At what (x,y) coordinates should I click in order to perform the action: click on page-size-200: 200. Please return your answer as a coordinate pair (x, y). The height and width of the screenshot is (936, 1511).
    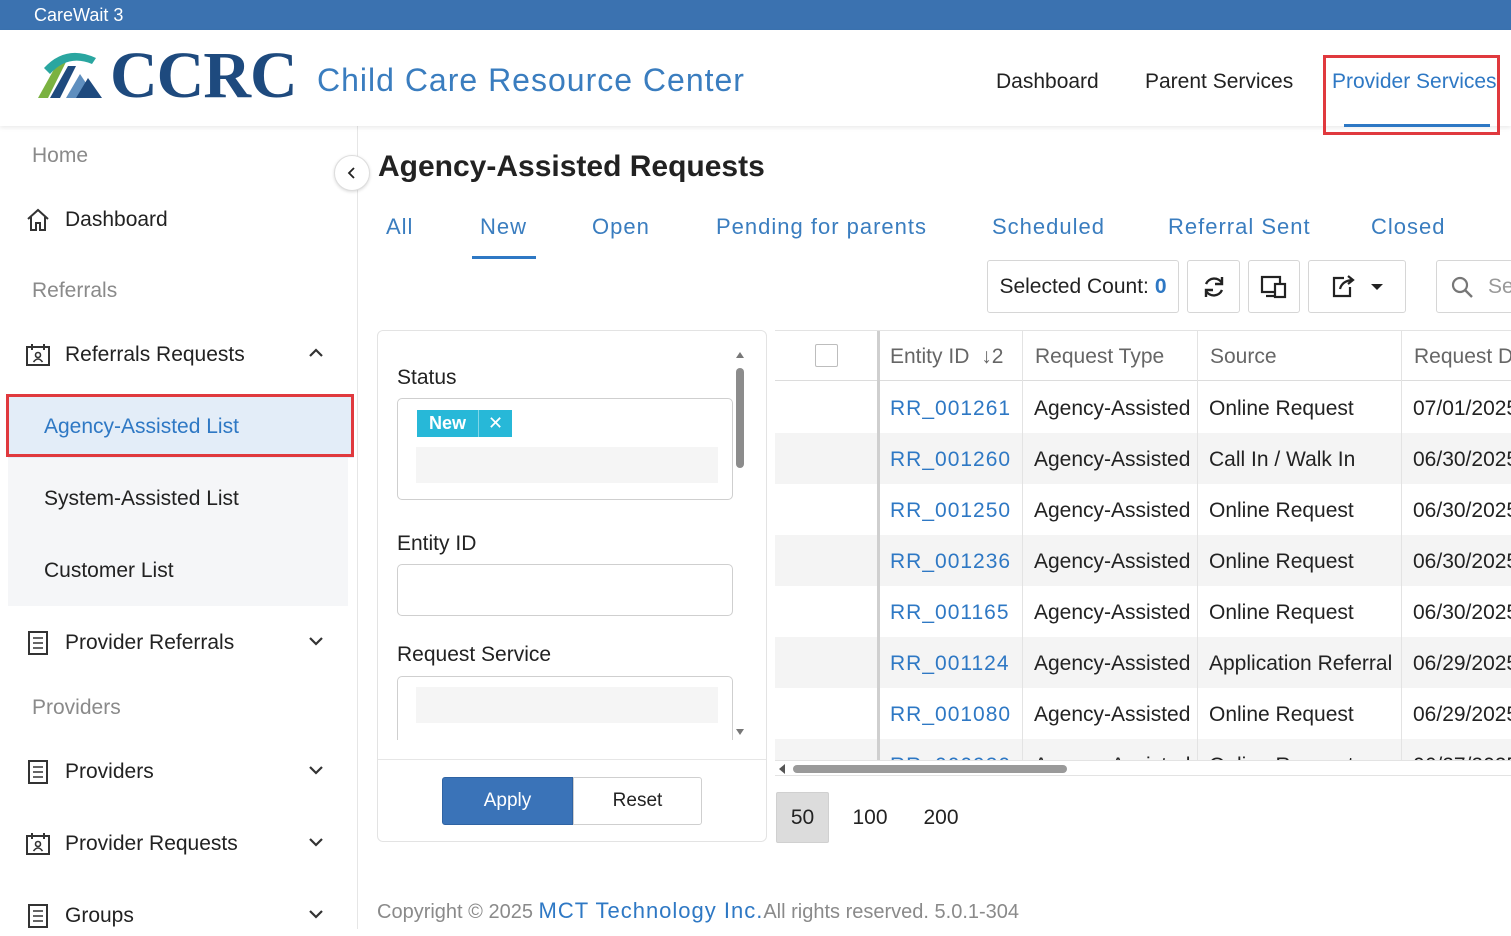
    Looking at the image, I should click on (941, 817).